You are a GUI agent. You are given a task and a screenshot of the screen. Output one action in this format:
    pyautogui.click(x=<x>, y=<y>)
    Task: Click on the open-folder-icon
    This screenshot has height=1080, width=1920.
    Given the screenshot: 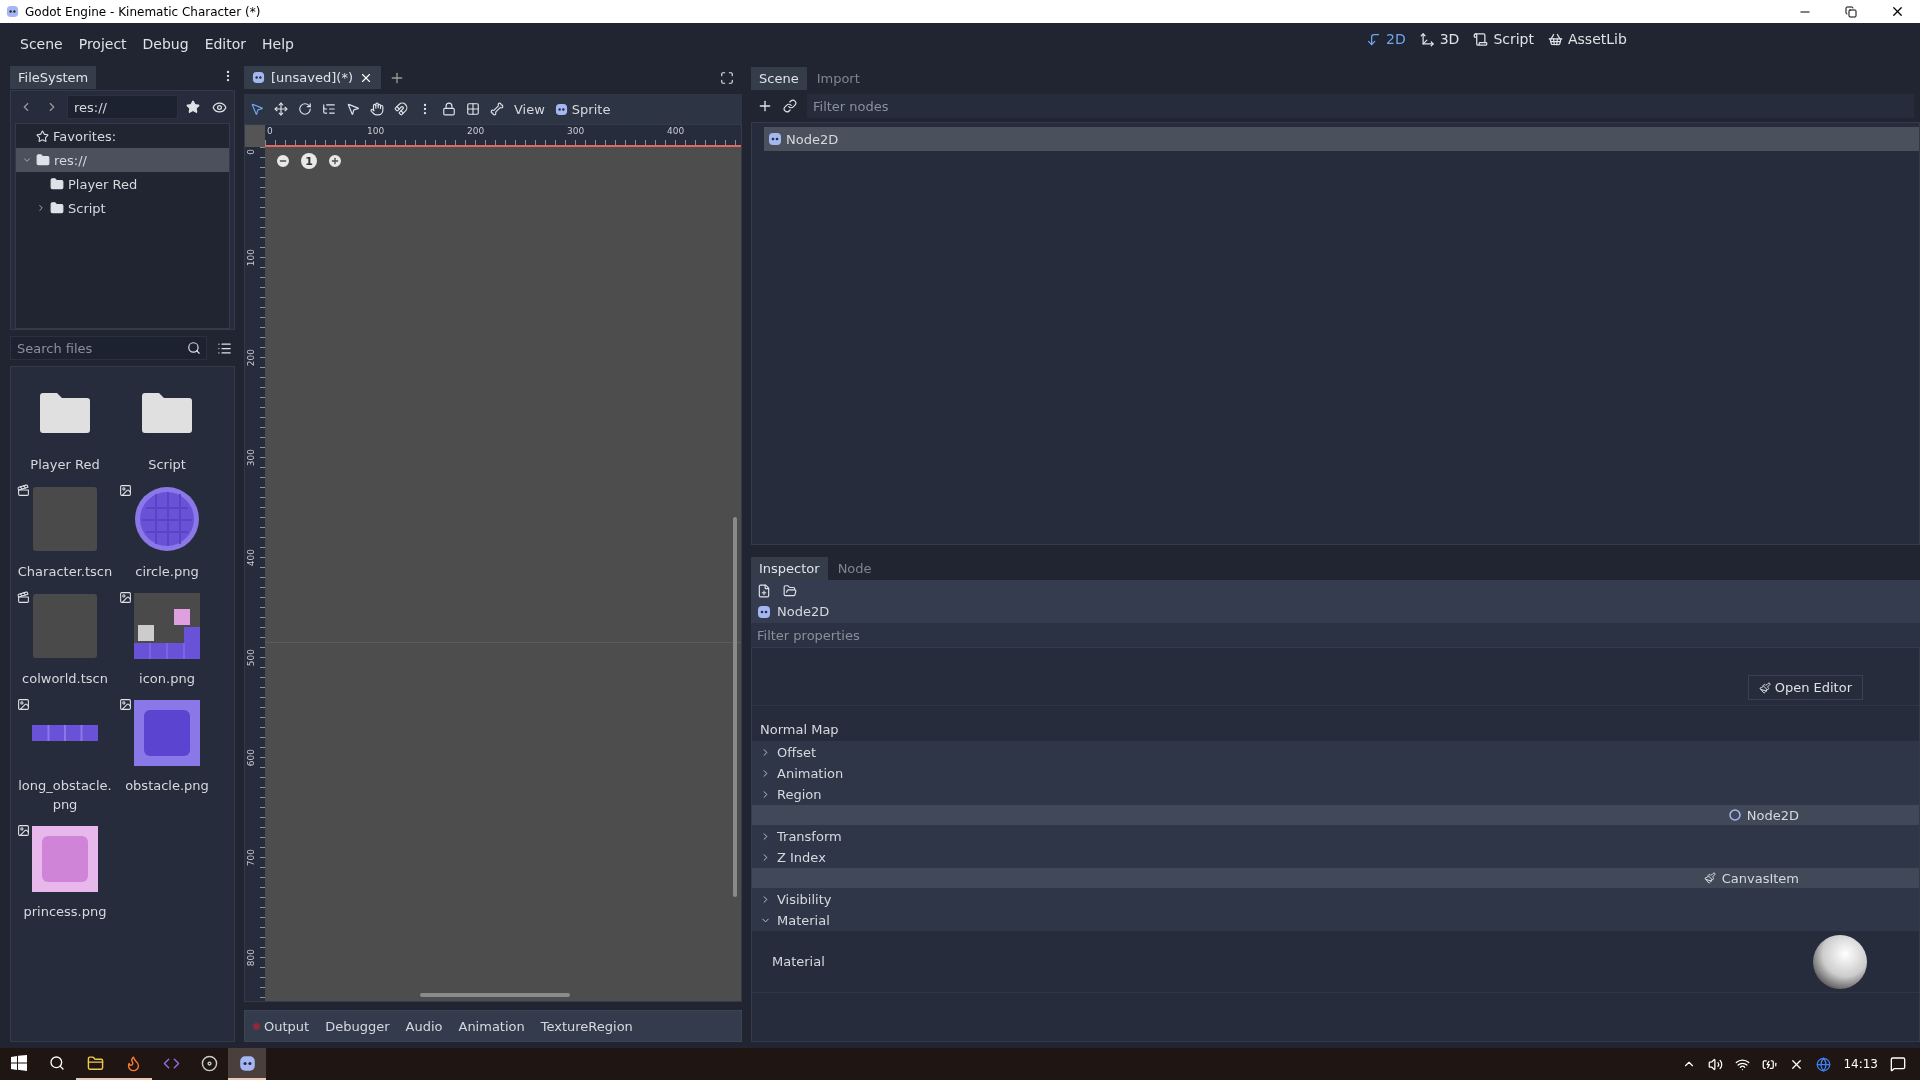 What is the action you would take?
    pyautogui.click(x=790, y=591)
    